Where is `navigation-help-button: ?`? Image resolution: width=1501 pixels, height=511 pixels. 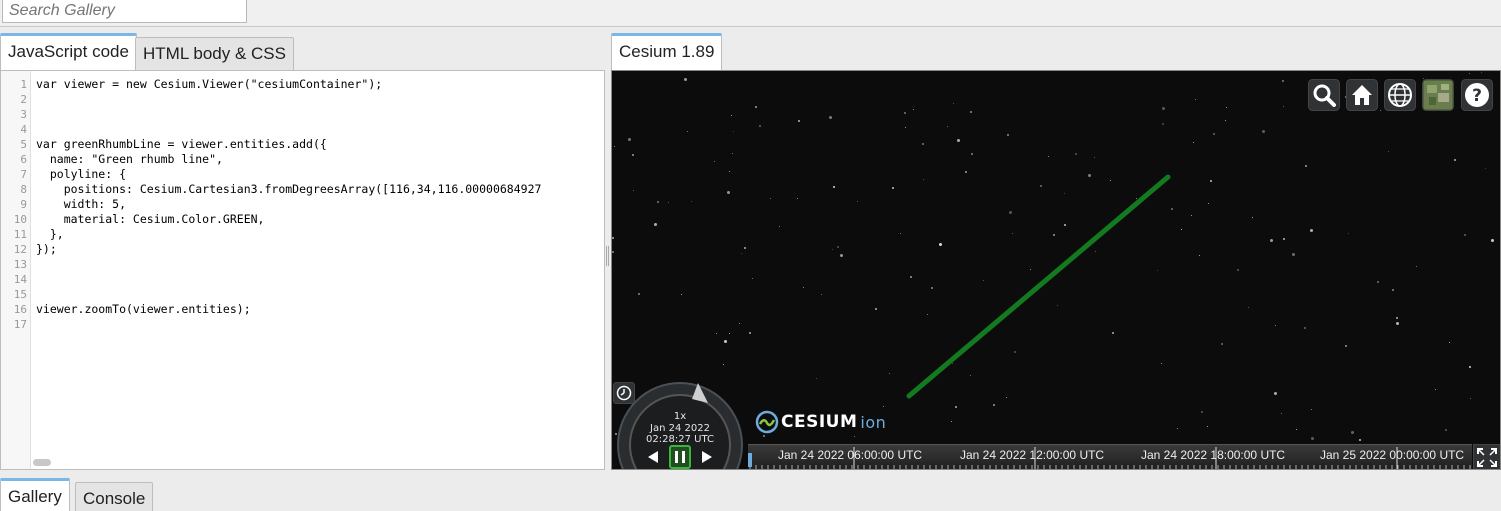 navigation-help-button: ? is located at coordinates (1477, 95).